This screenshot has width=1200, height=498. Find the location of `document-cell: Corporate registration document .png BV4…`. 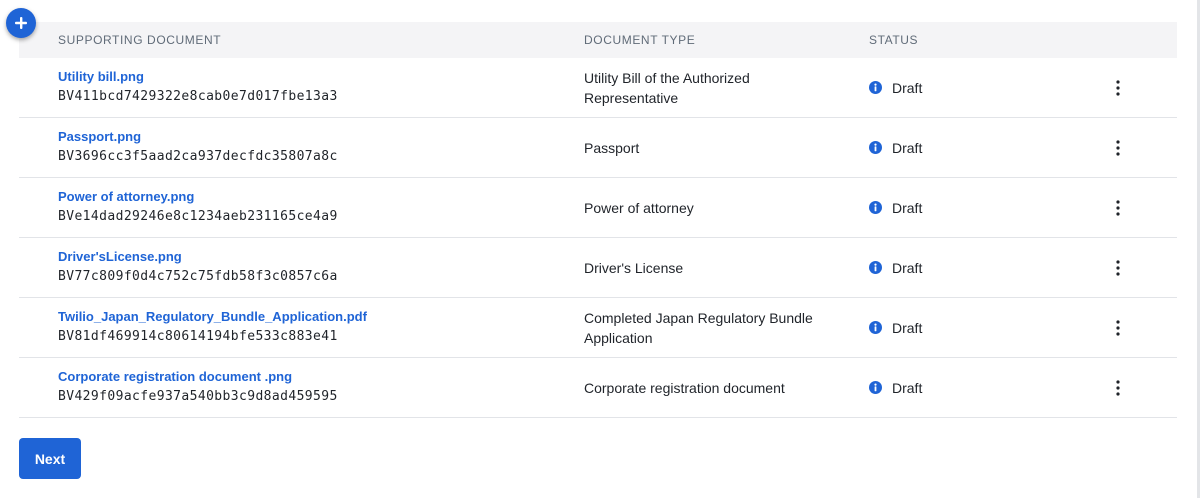

document-cell: Corporate registration document .png BV4… is located at coordinates (198, 387).